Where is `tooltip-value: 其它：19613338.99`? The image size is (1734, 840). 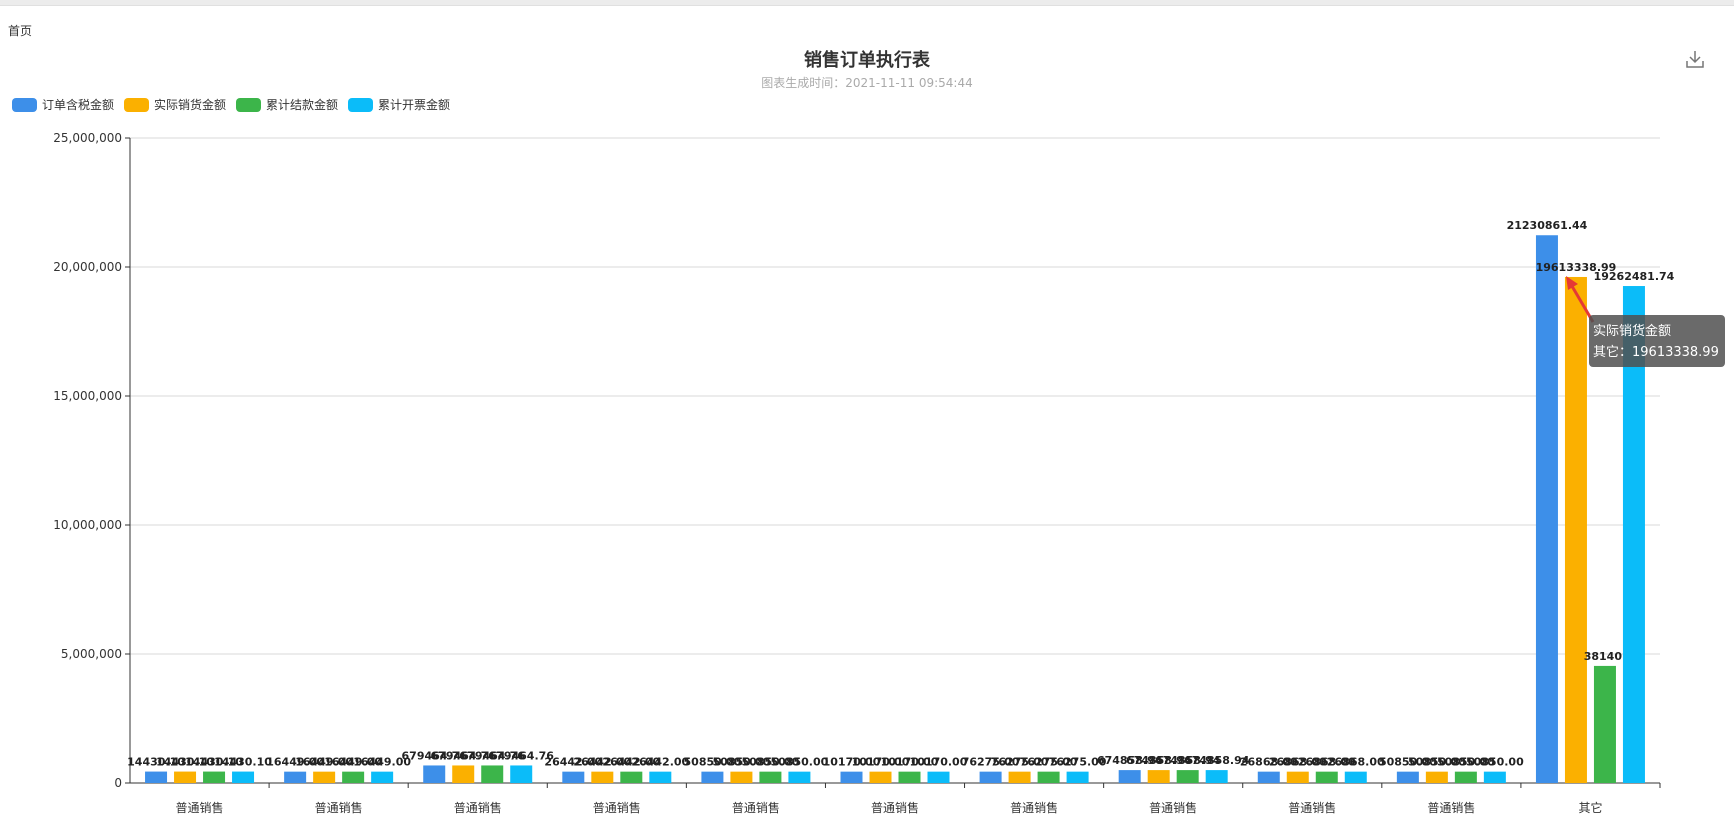
tooltip-value: 其它：19613338.99 is located at coordinates (1656, 352).